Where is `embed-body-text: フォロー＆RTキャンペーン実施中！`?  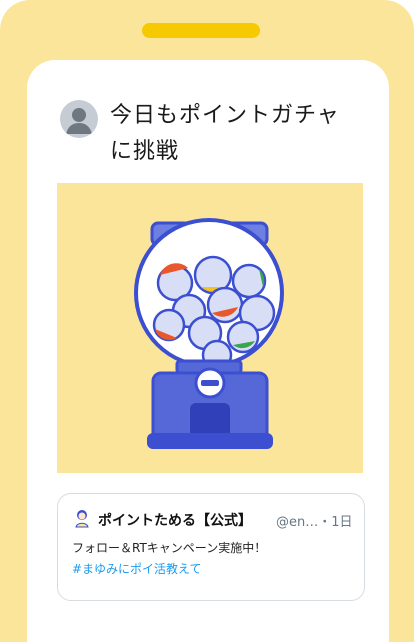 embed-body-text: フォロー＆RTキャンペーン実施中！ is located at coordinates (169, 548).